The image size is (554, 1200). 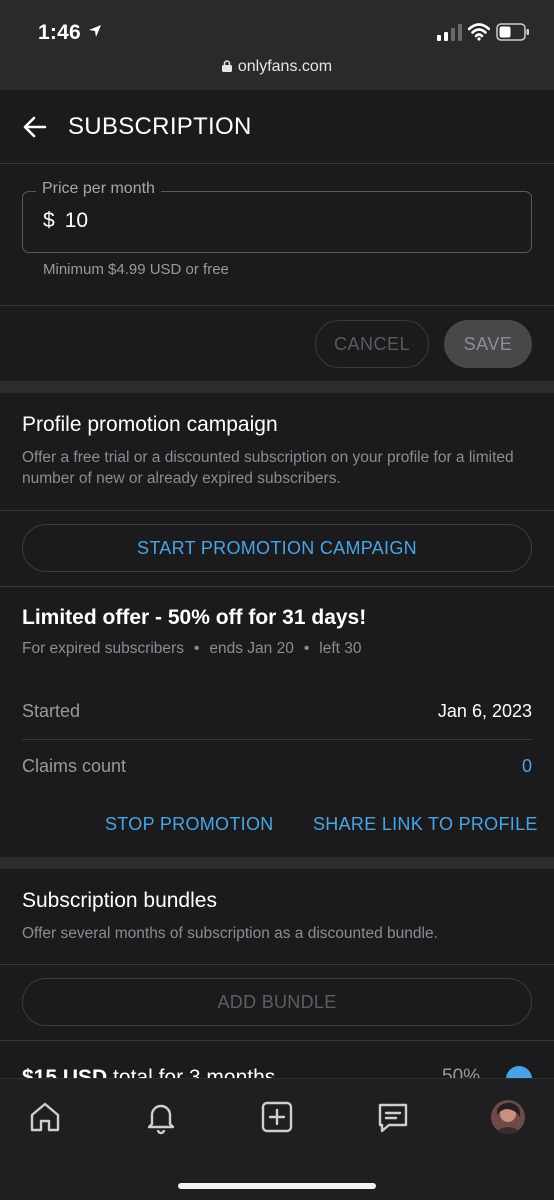 I want to click on offer-title: Limited offer - 50% off for 31 days!, so click(x=194, y=617).